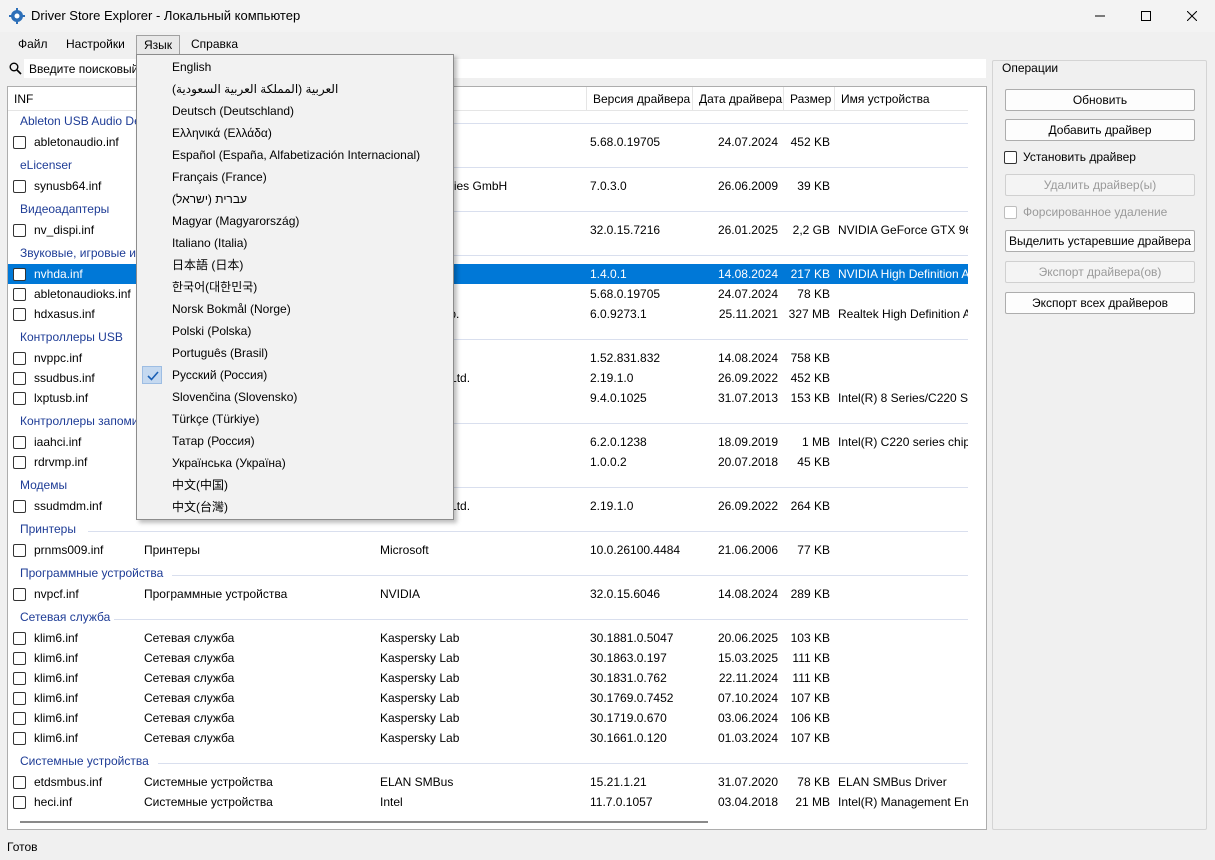 This screenshot has width=1215, height=860. What do you see at coordinates (235, 221) in the screenshot?
I see `menu-item-language: Magyar (Magyarország)` at bounding box center [235, 221].